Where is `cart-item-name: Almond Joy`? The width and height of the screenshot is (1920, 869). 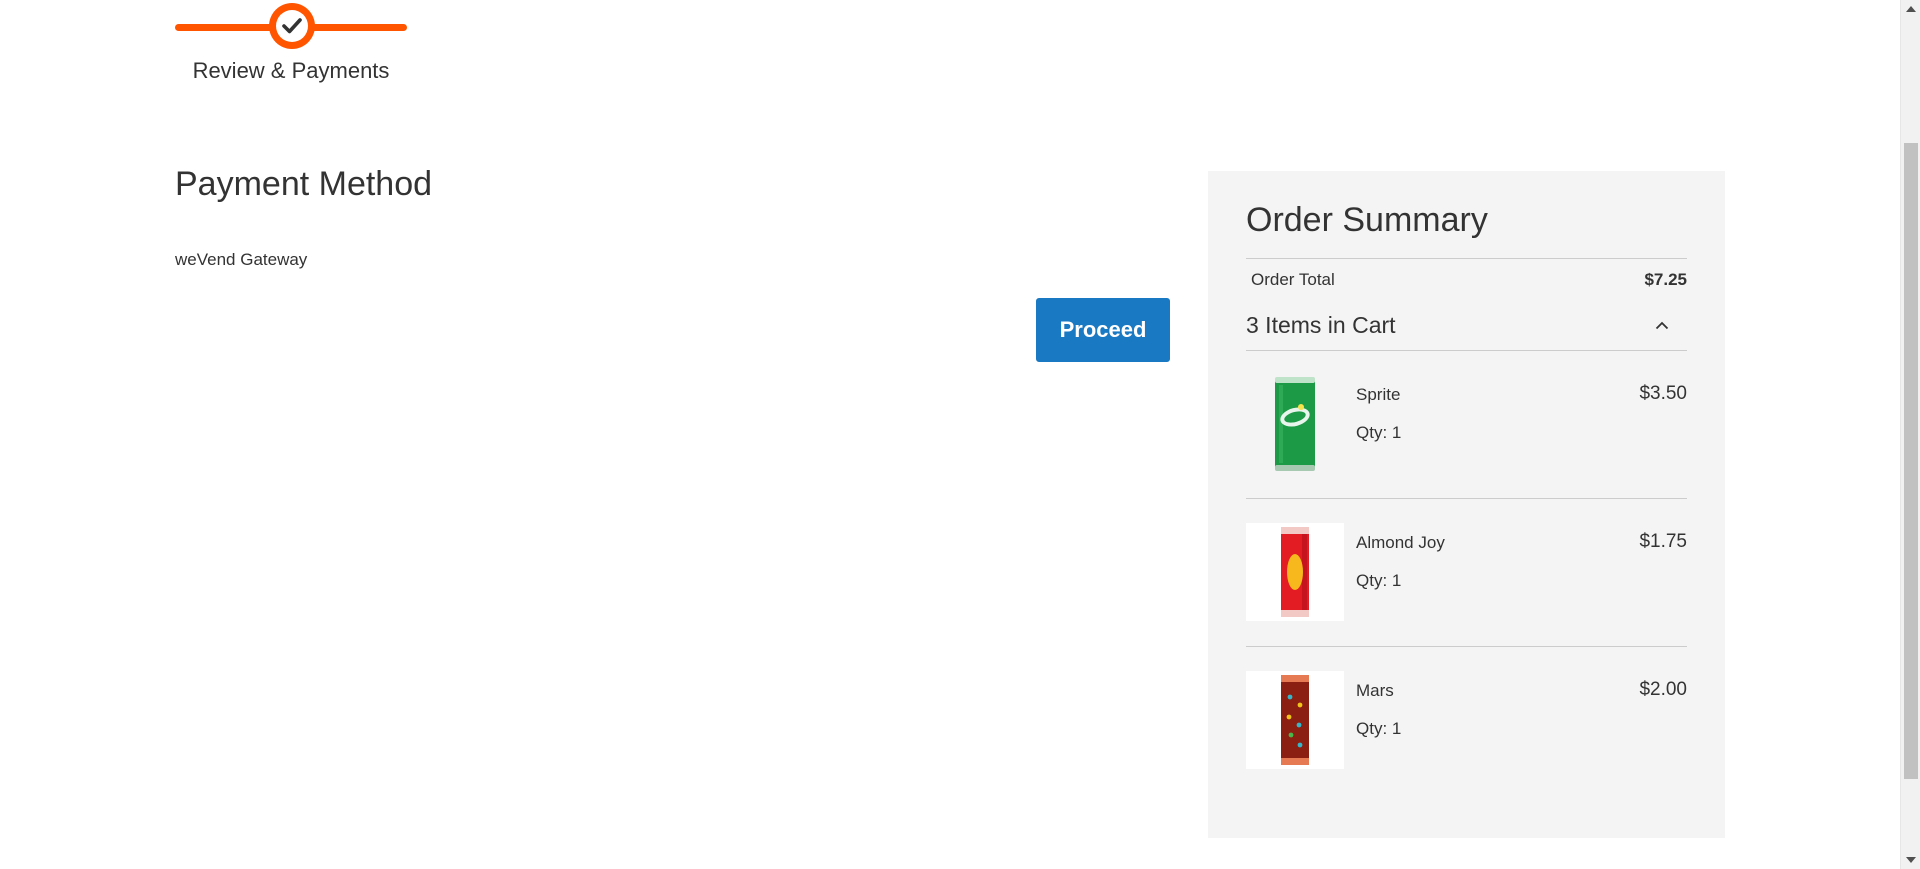
cart-item-name: Almond Joy is located at coordinates (1400, 542).